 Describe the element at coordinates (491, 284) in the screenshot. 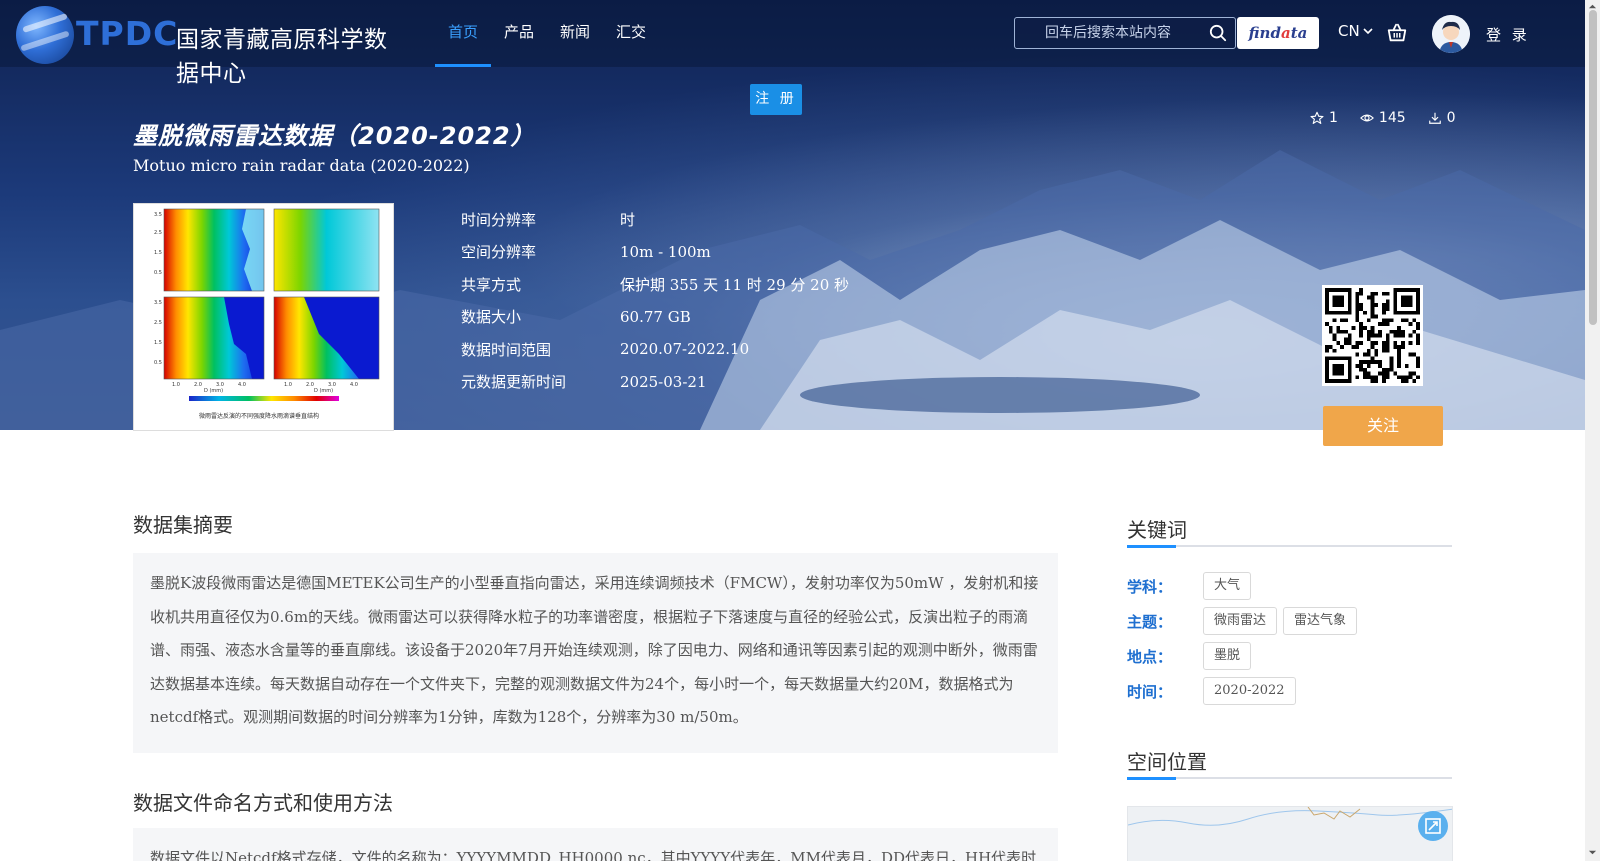

I see `meta-key: 共享方式` at that location.